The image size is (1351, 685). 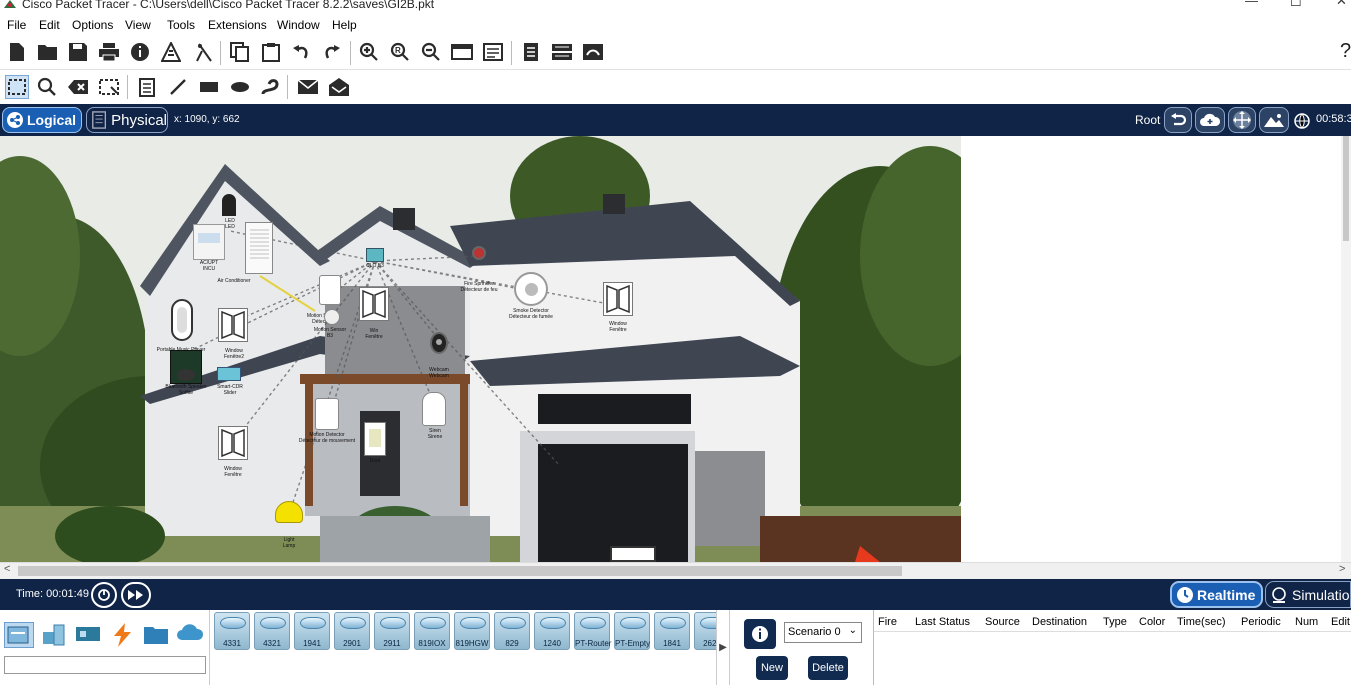 What do you see at coordinates (592, 631) in the screenshot?
I see `device-pt-router: PT-Router` at bounding box center [592, 631].